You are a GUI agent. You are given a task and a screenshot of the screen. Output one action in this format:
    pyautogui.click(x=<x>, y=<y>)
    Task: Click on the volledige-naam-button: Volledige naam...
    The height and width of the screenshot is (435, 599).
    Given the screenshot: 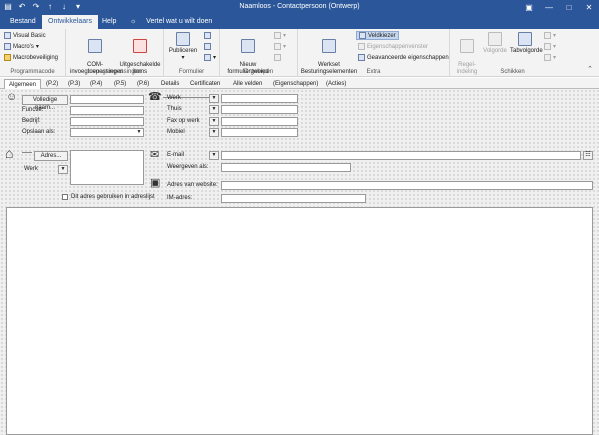 What is the action you would take?
    pyautogui.click(x=45, y=103)
    